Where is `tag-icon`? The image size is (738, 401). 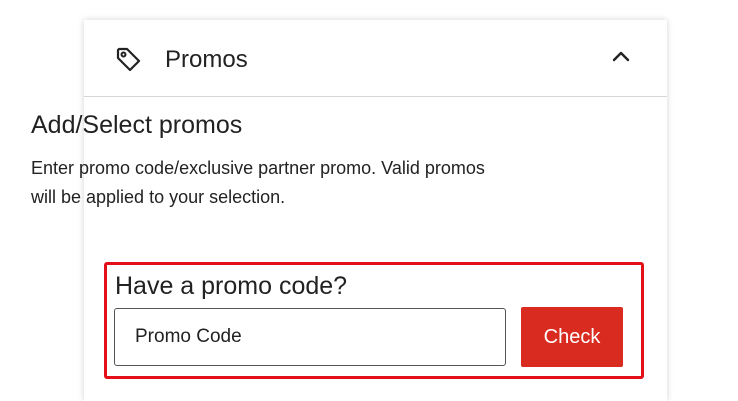
tag-icon is located at coordinates (129, 60).